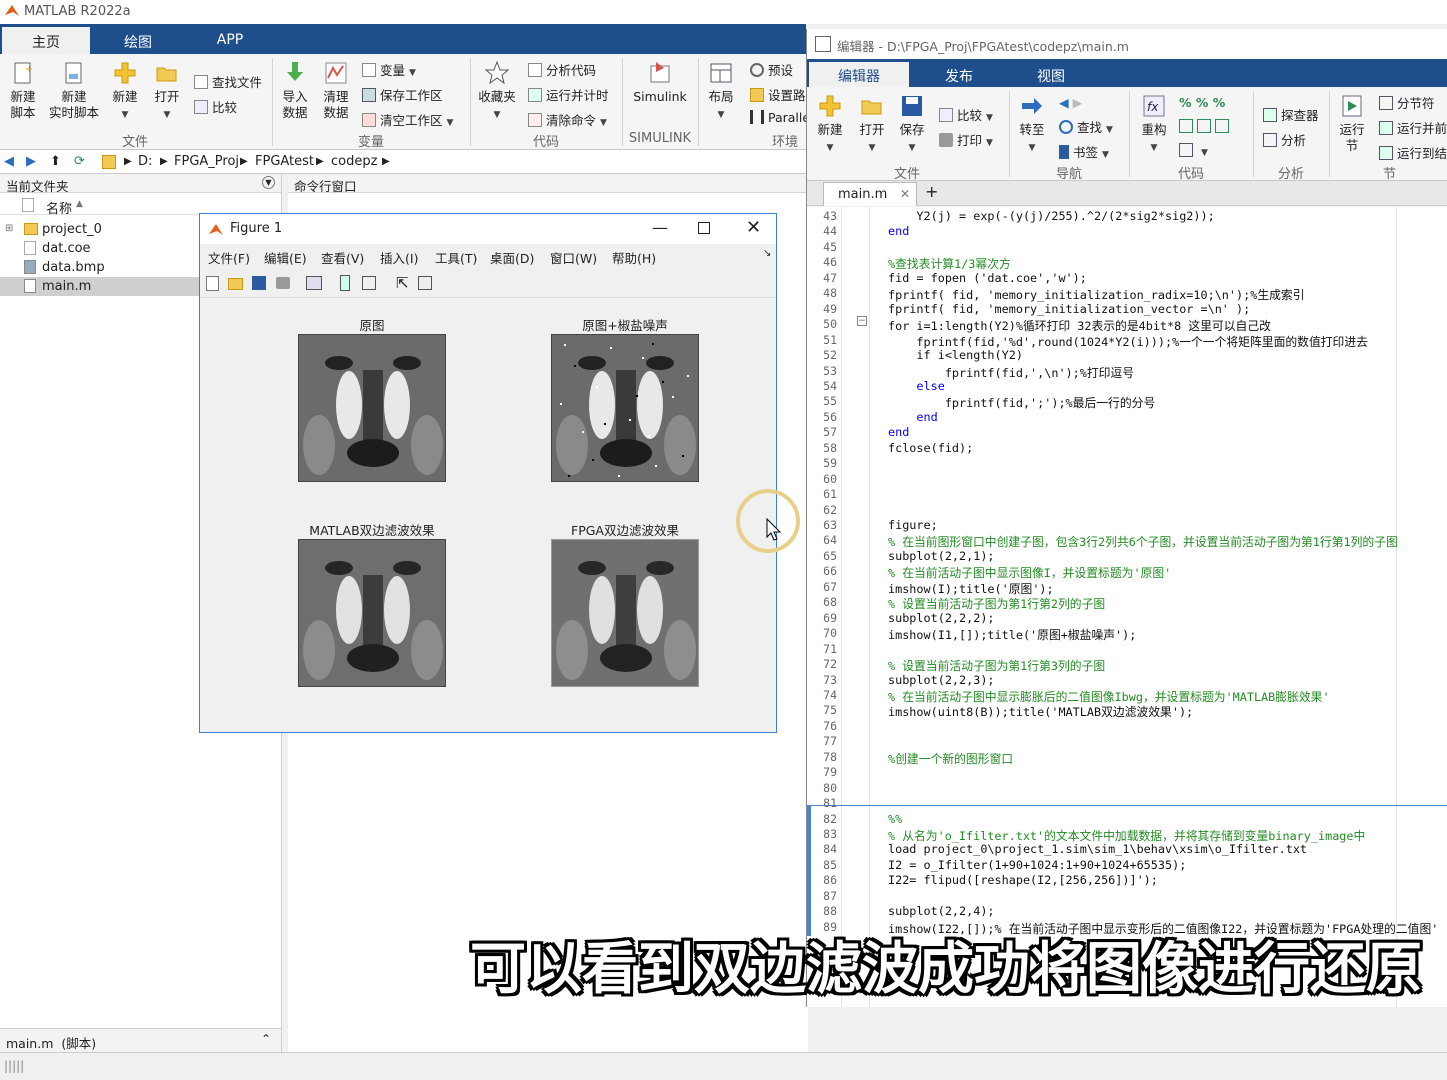 The image size is (1447, 1080). Describe the element at coordinates (872, 124) in the screenshot. I see `editor-open-button: 打开 ▼` at that location.